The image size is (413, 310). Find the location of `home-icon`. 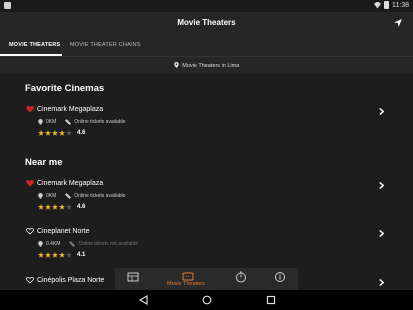

home-icon is located at coordinates (207, 300).